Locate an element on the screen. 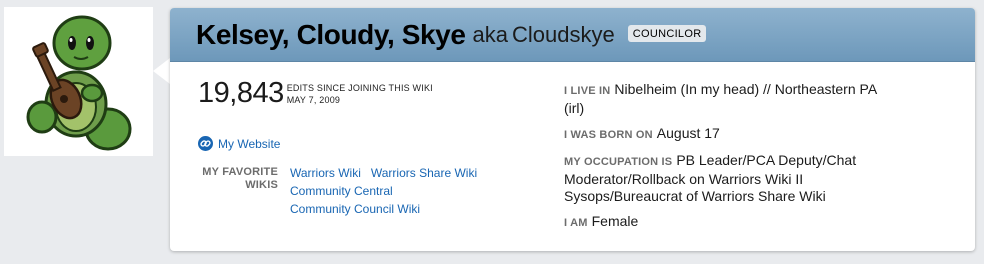  real-name: Kelsey, Cloudy, Skye is located at coordinates (331, 34).